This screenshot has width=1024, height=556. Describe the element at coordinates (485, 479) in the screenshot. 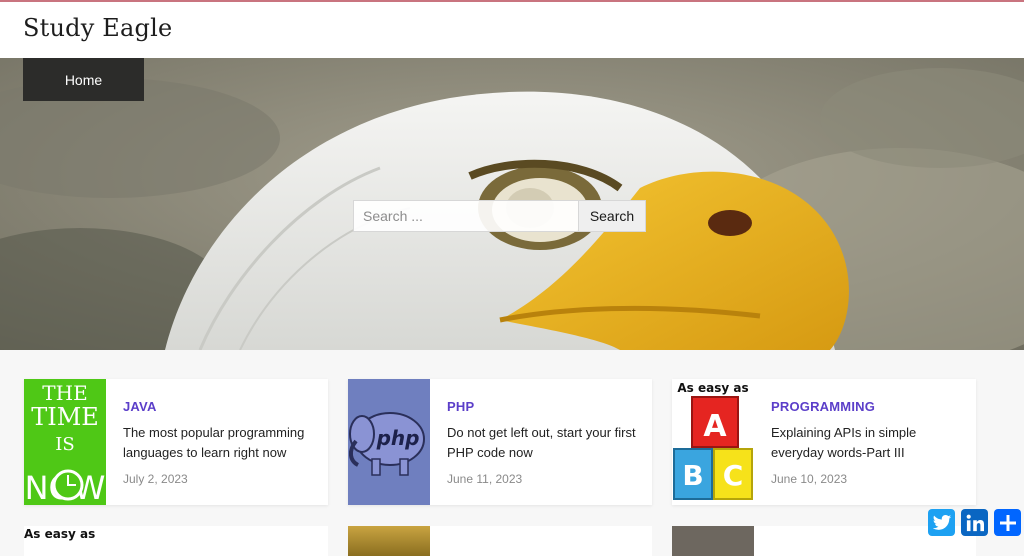

I see `post-date: June 11, 2023` at that location.